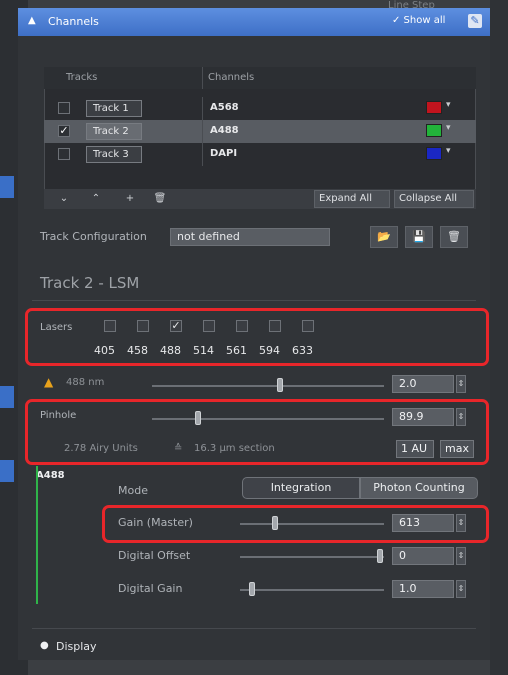 This screenshot has width=508, height=675. What do you see at coordinates (384, 237) in the screenshot?
I see `open-folder-icon: 📂` at bounding box center [384, 237].